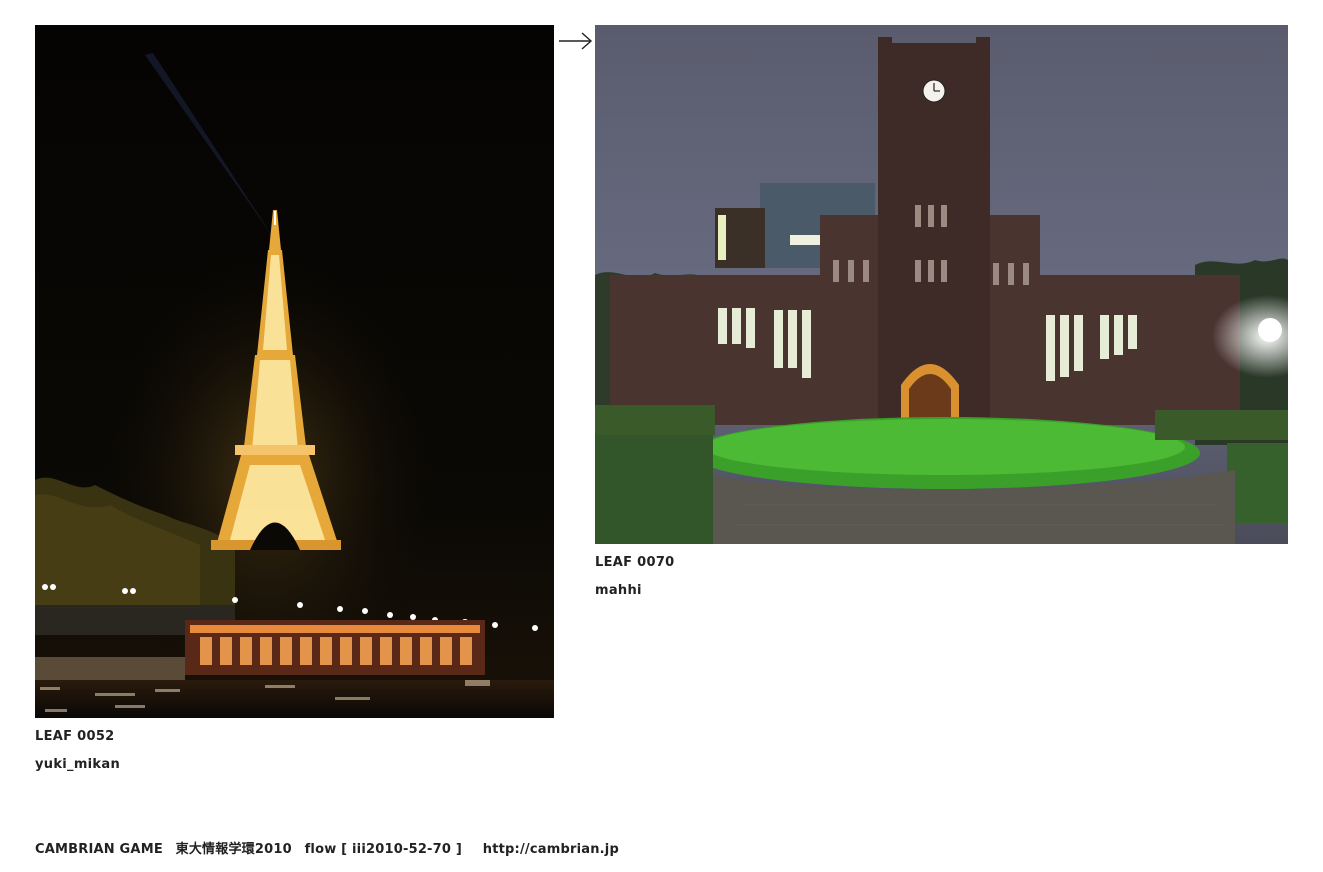 This screenshot has height=872, width=1323. What do you see at coordinates (576, 41) in the screenshot?
I see `right-arrow-icon` at bounding box center [576, 41].